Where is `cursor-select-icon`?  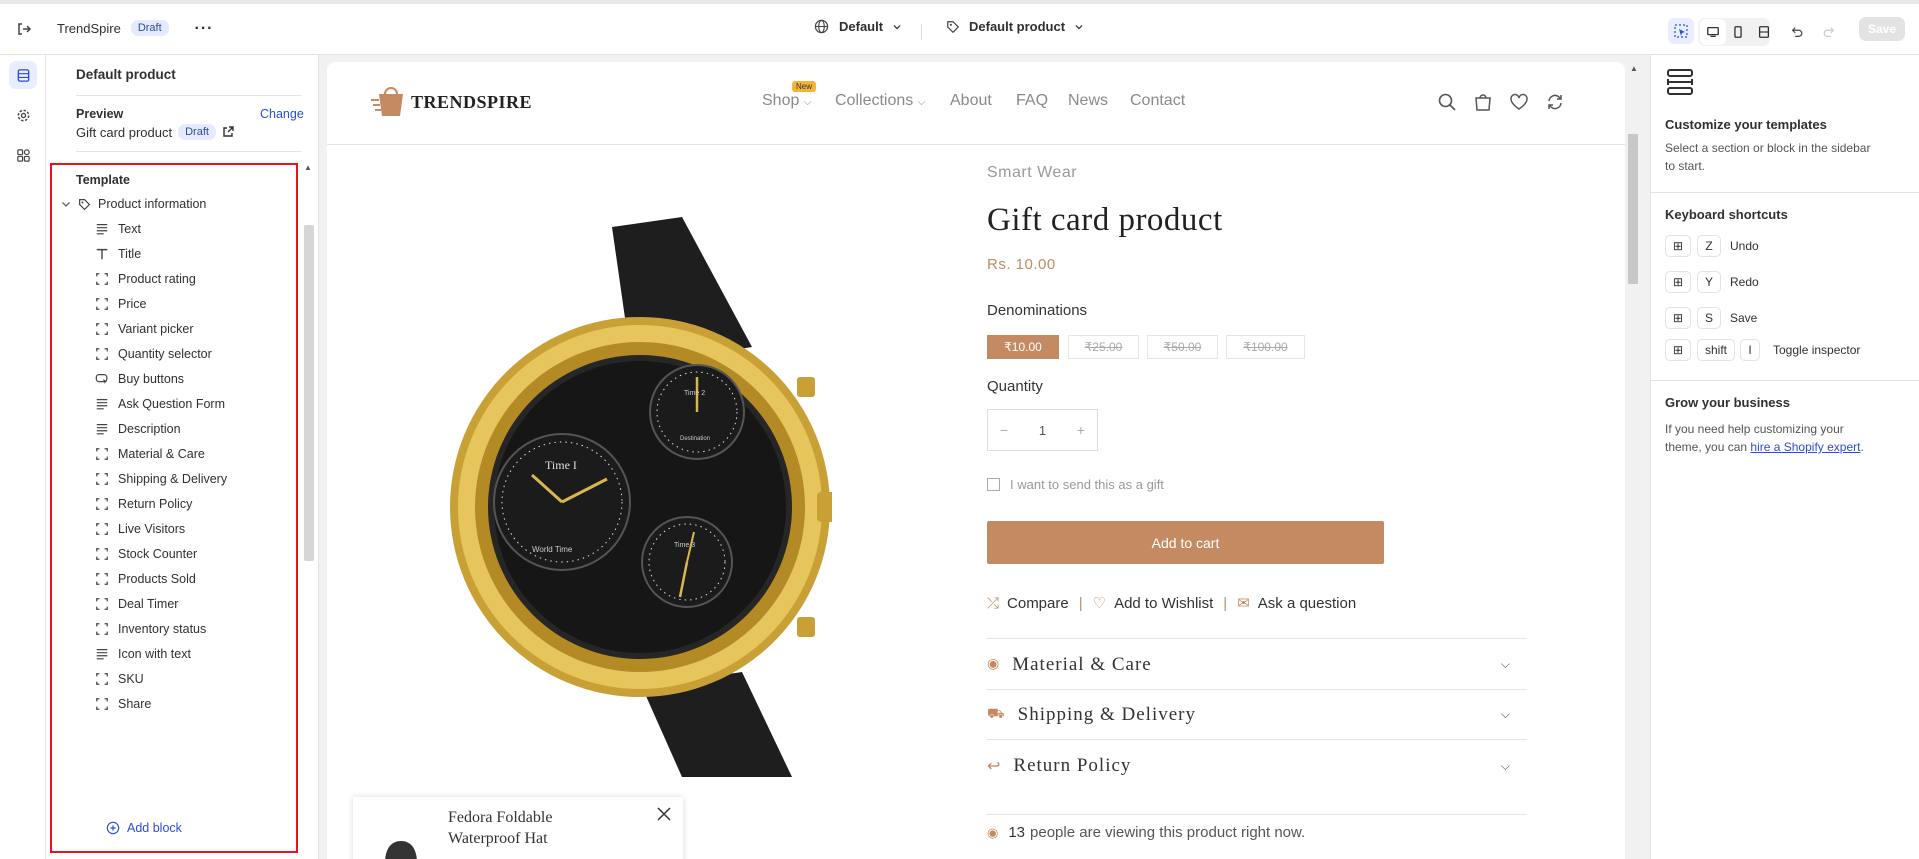
cursor-select-icon is located at coordinates (1681, 31).